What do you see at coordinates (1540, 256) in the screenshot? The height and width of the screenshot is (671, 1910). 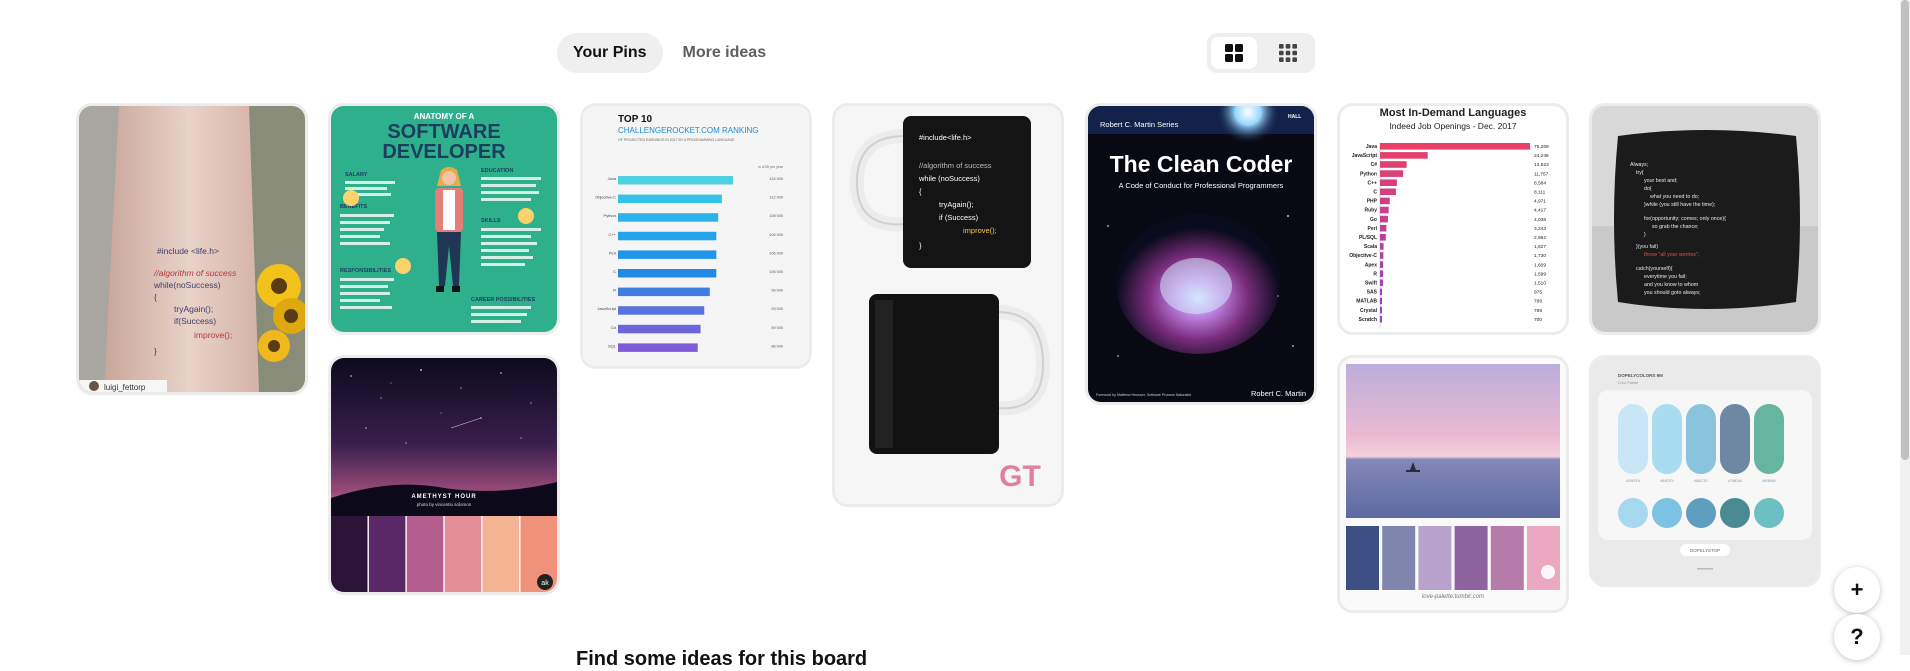 I see `bar-value: 1,730` at bounding box center [1540, 256].